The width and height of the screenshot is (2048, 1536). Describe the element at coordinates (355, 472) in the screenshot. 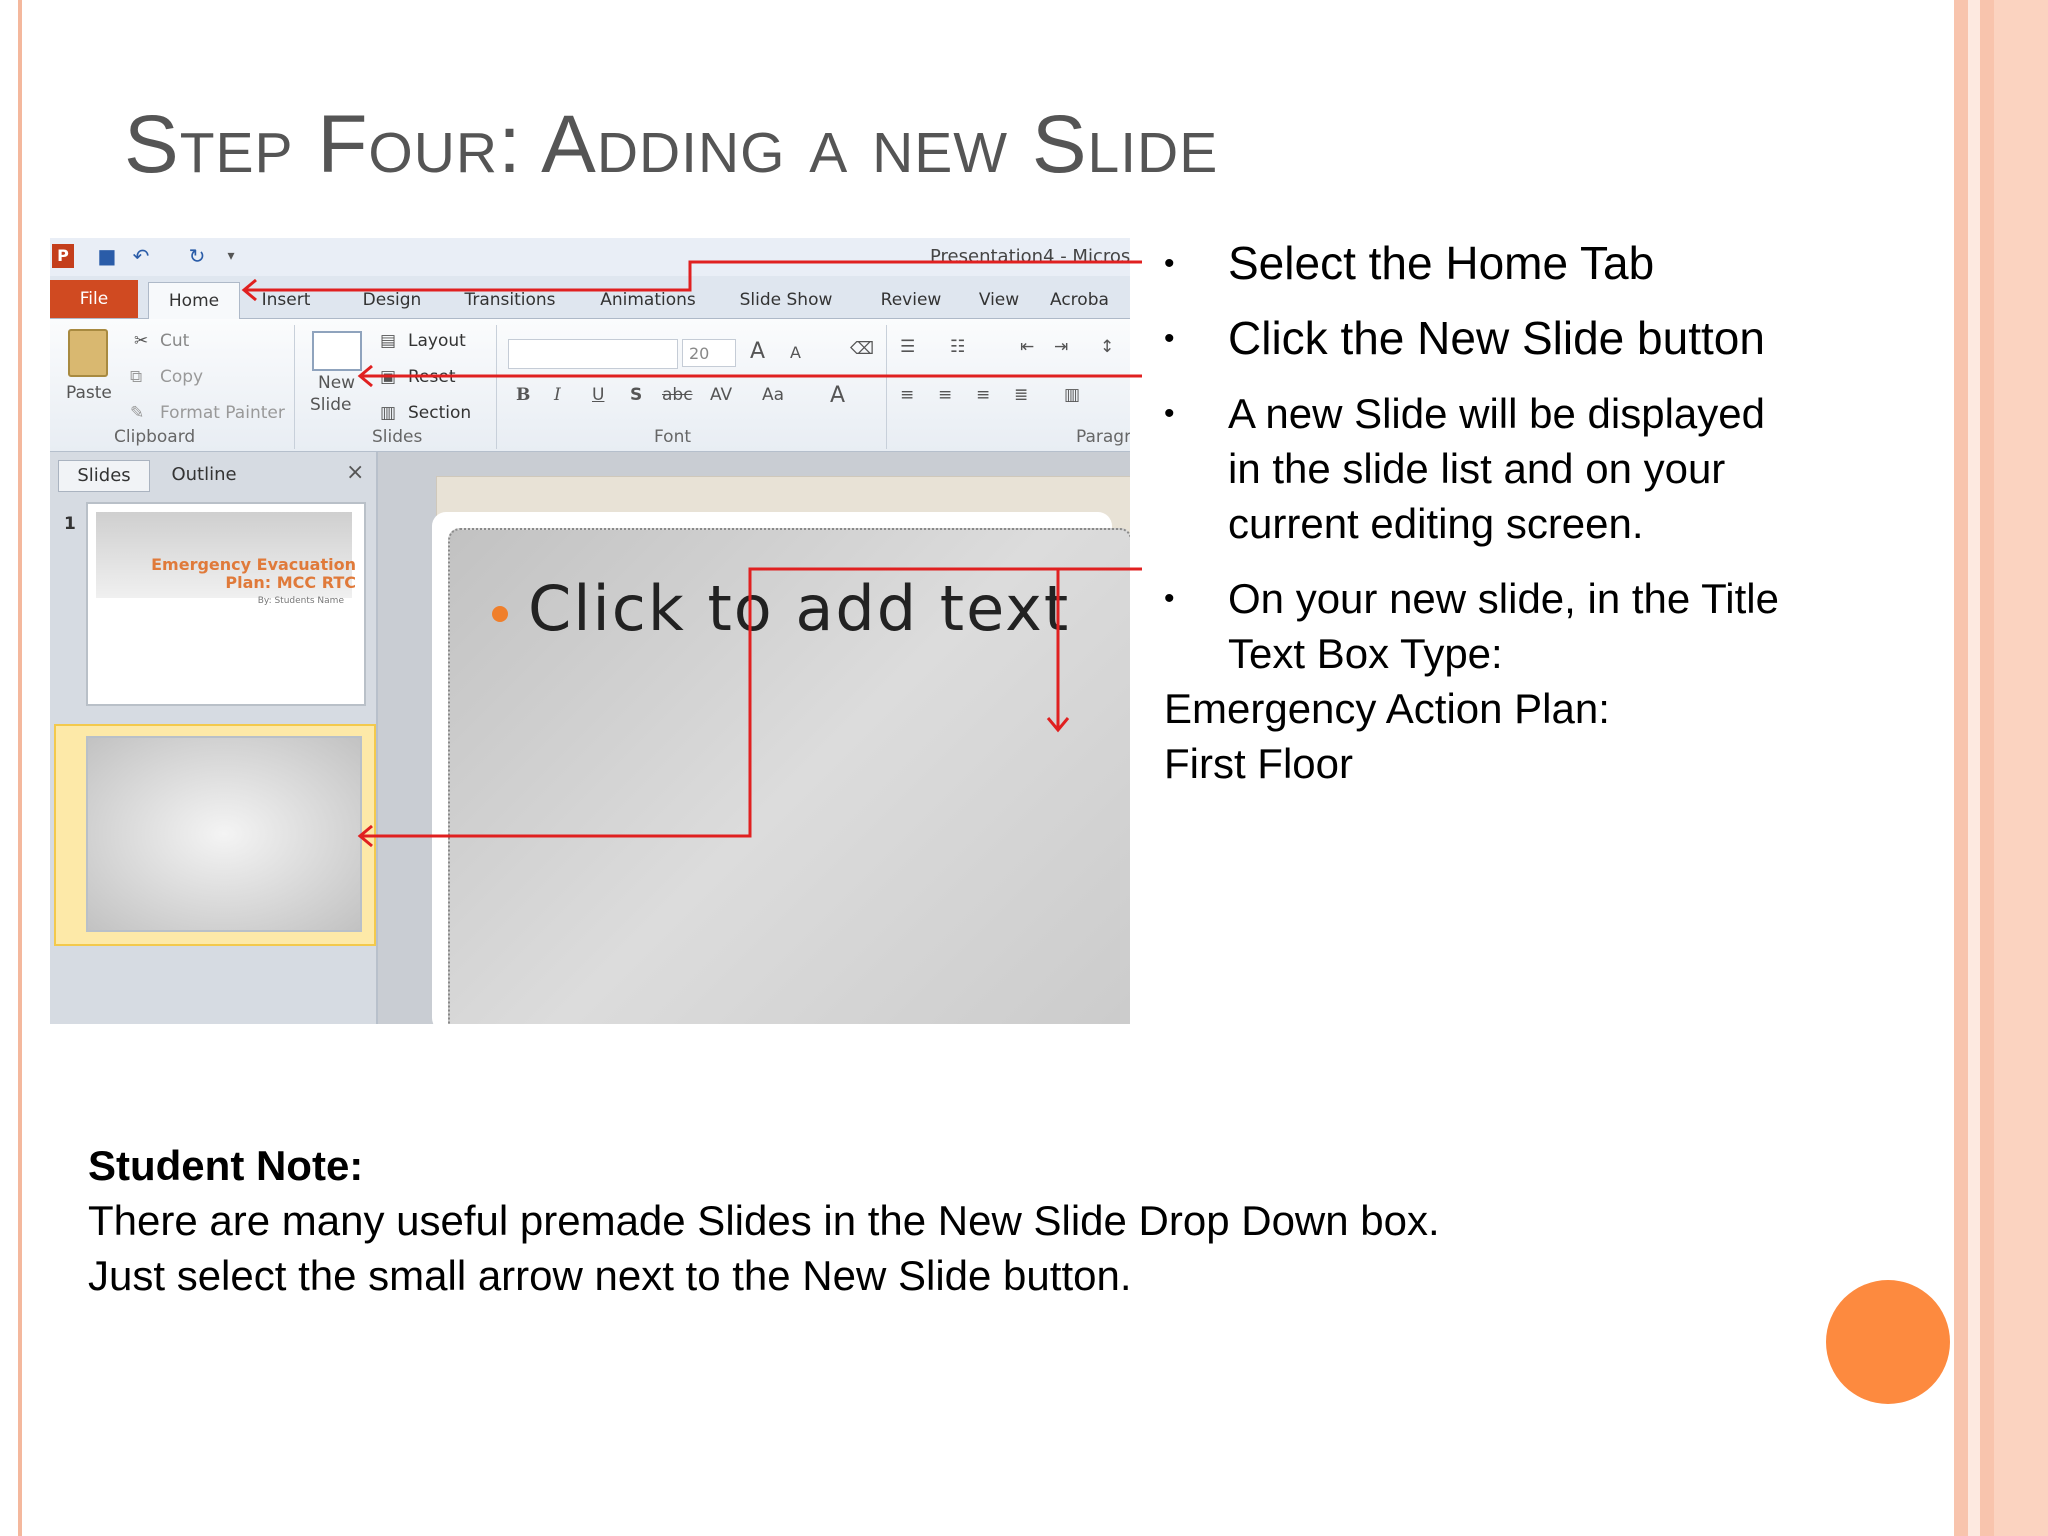

I see `close-icon: ×` at that location.